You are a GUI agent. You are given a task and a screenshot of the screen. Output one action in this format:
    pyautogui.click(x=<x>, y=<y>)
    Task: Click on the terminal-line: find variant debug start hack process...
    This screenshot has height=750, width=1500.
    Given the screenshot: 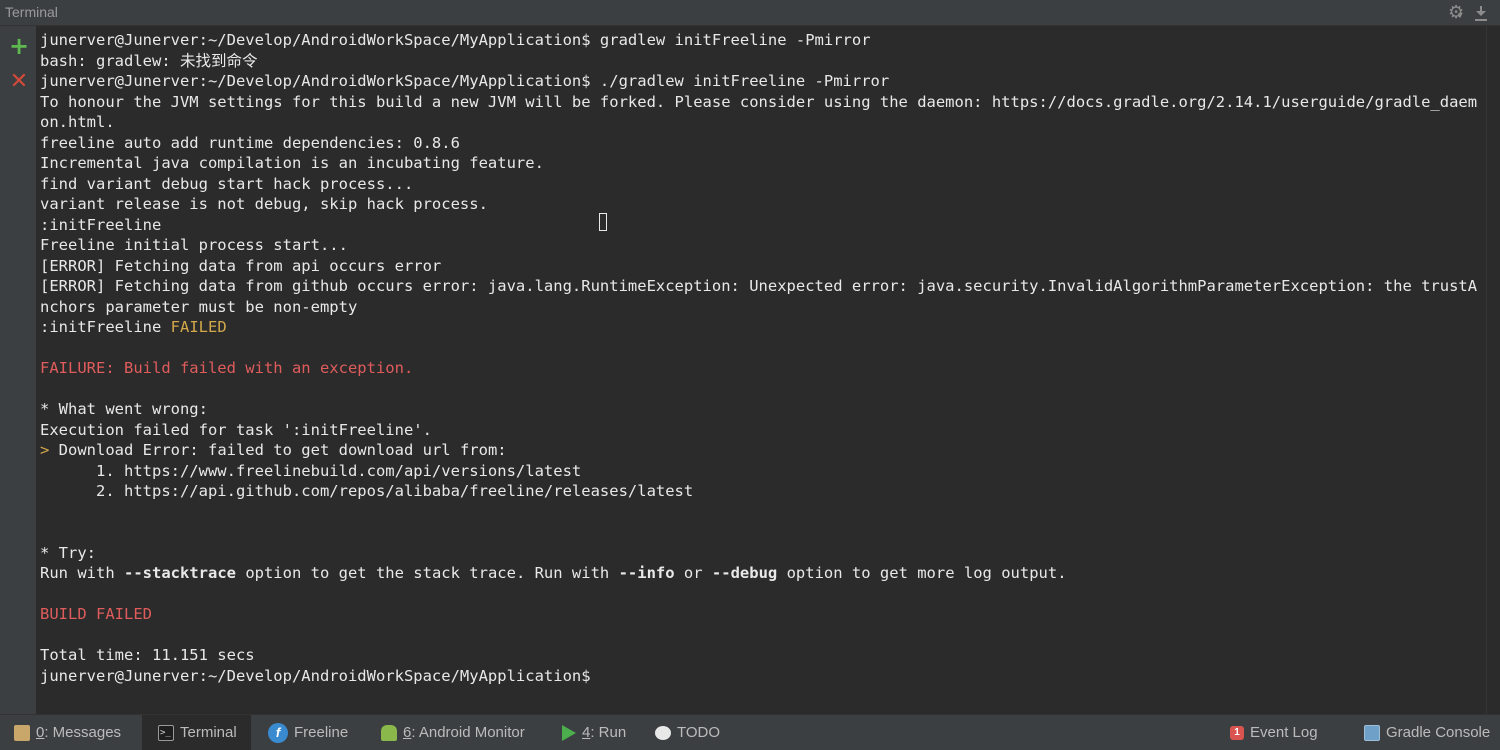 What is the action you would take?
    pyautogui.click(x=758, y=184)
    